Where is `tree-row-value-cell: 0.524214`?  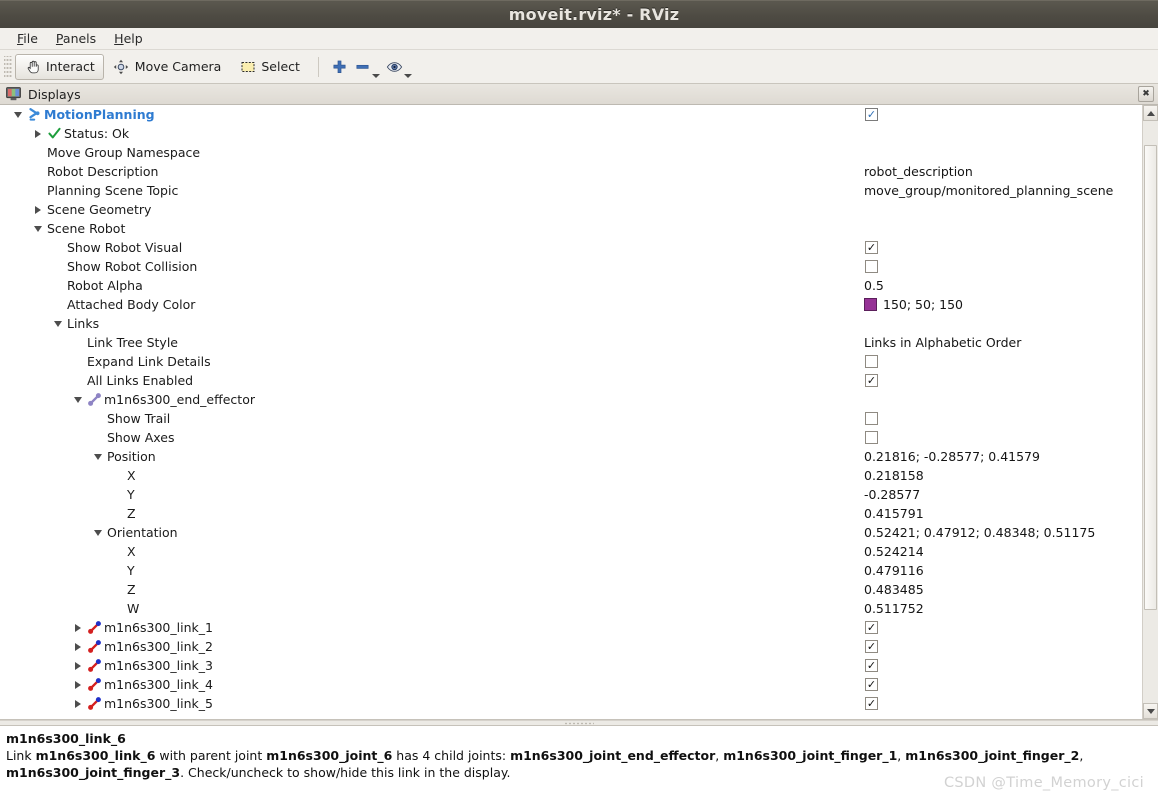 tree-row-value-cell: 0.524214 is located at coordinates (1002, 551).